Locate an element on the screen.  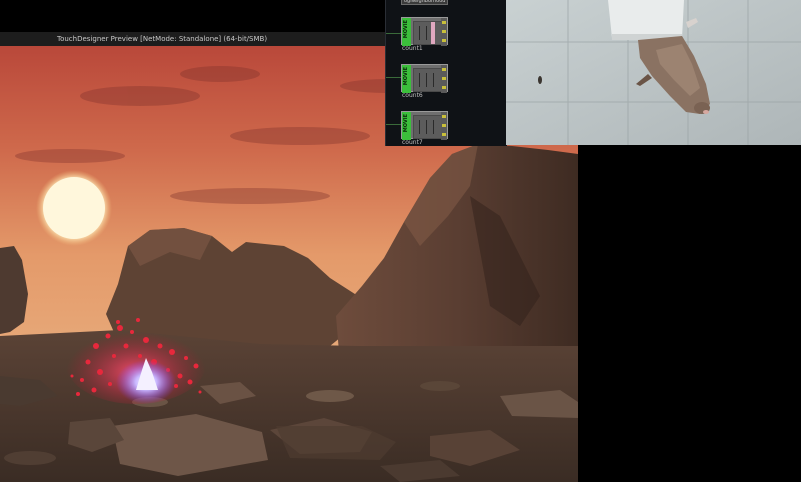
camera-feed is located at coordinates (653, 72).